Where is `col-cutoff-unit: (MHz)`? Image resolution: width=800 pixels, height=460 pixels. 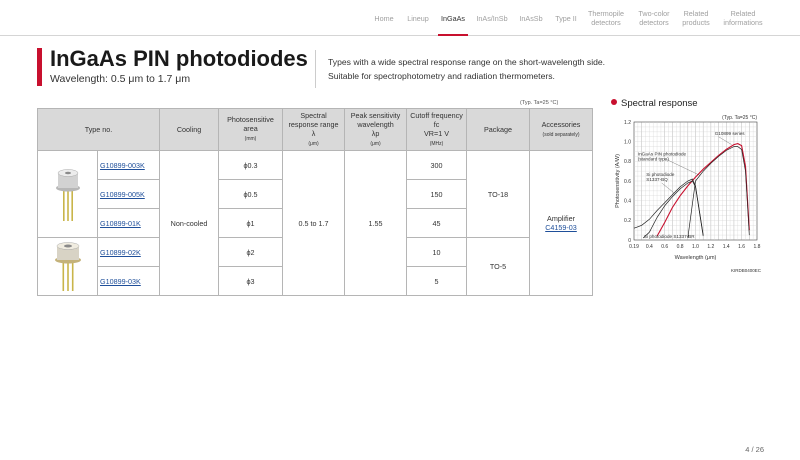 col-cutoff-unit: (MHz) is located at coordinates (436, 143).